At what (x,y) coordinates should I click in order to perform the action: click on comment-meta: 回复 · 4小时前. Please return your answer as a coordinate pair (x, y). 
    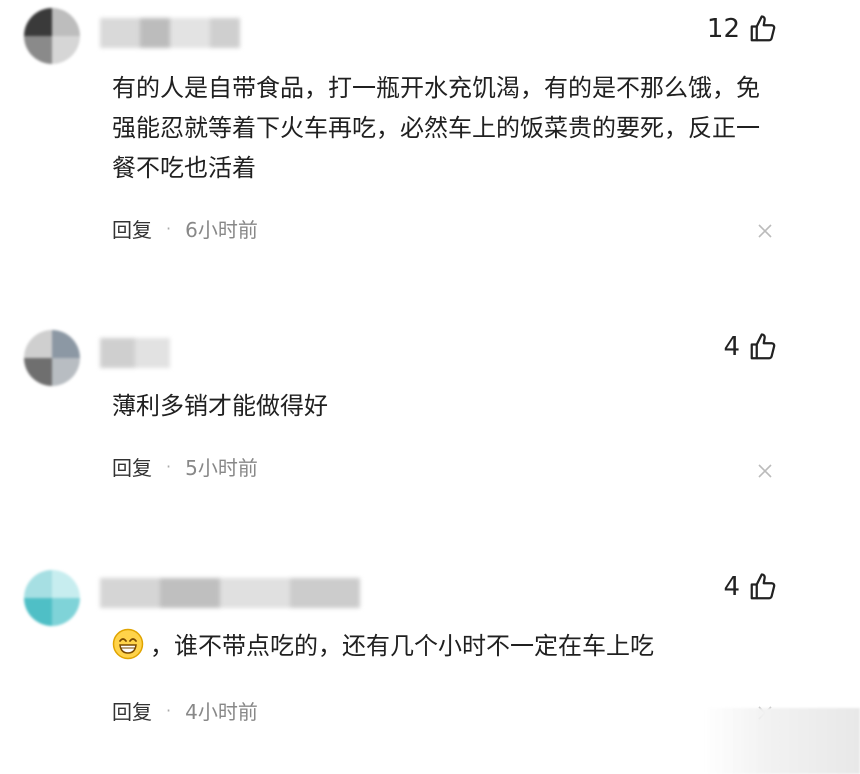
    Looking at the image, I should click on (185, 710).